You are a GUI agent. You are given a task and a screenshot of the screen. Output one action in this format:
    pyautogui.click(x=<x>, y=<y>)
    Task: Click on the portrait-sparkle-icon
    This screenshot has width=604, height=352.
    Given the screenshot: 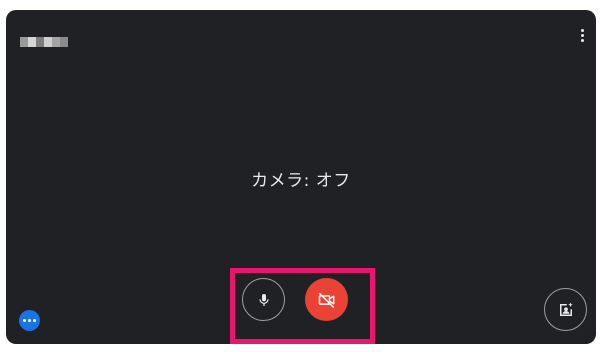 What is the action you would take?
    pyautogui.click(x=566, y=309)
    